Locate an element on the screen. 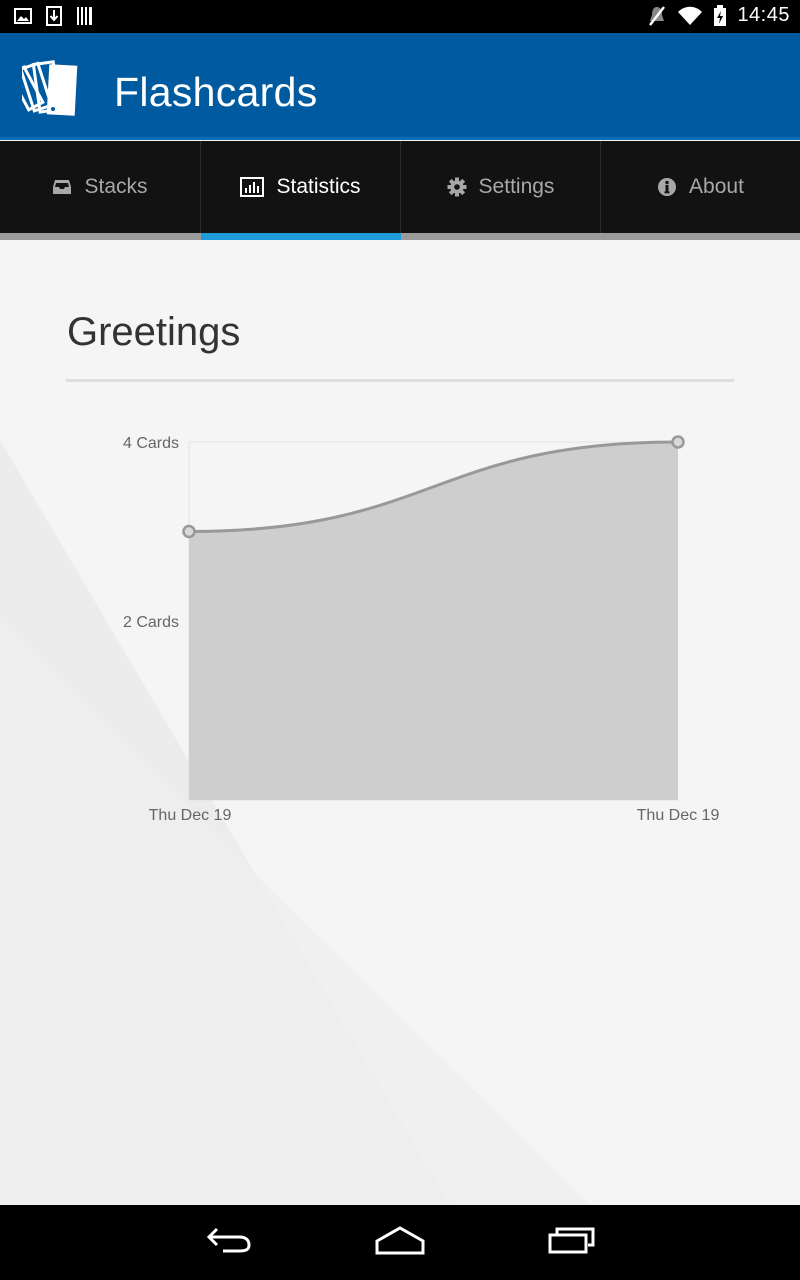 This screenshot has width=800, height=1280. status-bar: 14:45 is located at coordinates (400, 16).